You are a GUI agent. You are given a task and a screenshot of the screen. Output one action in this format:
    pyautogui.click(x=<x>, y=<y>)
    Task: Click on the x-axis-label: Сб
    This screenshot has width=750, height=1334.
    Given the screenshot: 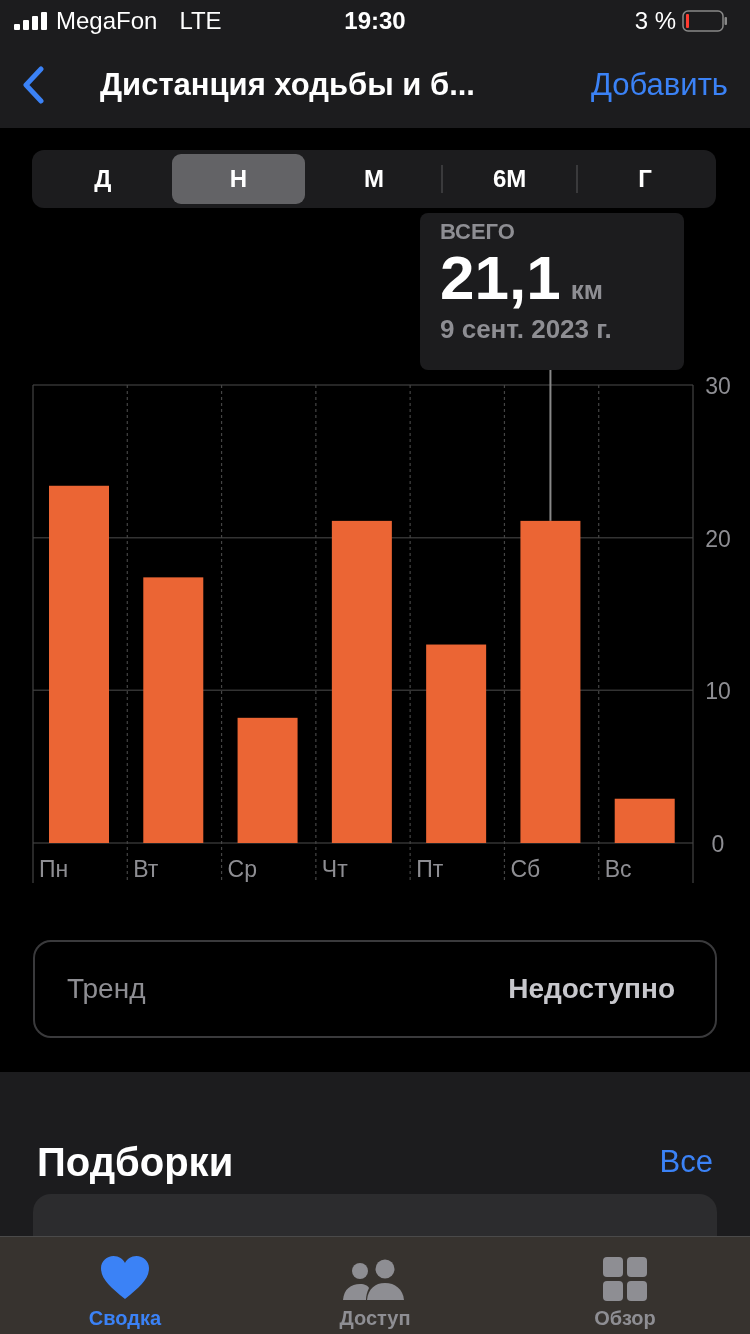 What is the action you would take?
    pyautogui.click(x=525, y=869)
    